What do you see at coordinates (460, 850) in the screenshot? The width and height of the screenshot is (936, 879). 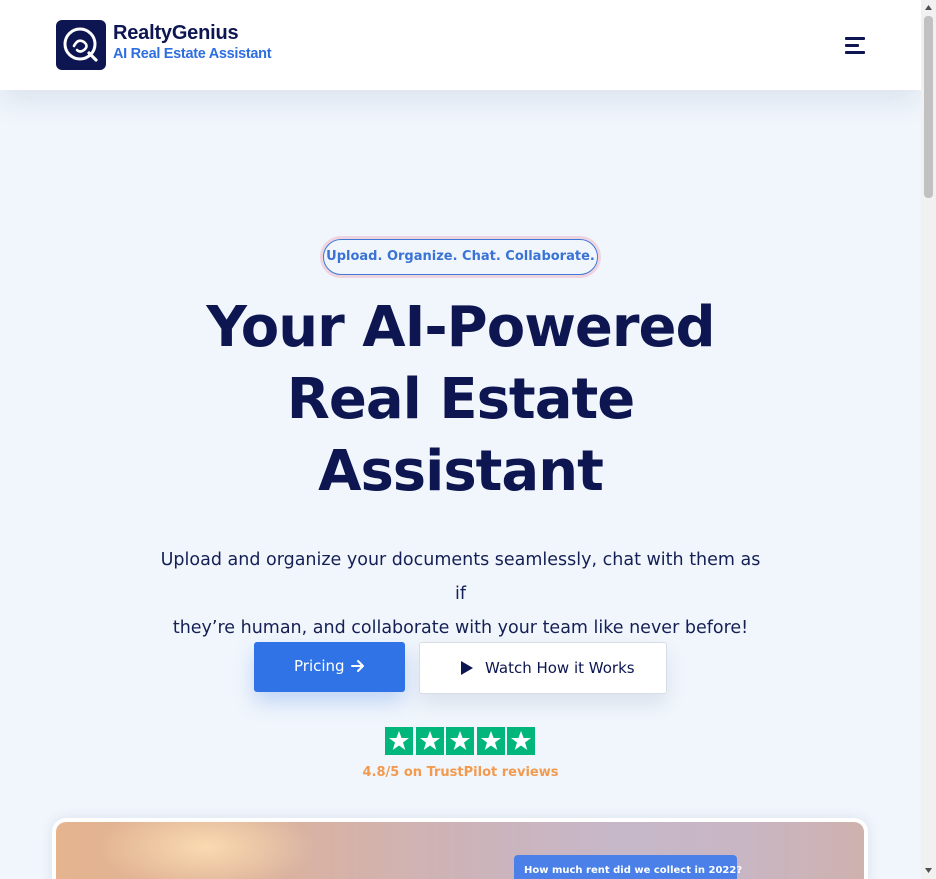 I see `product-preview-image: How much rent did we collect in 2022?` at bounding box center [460, 850].